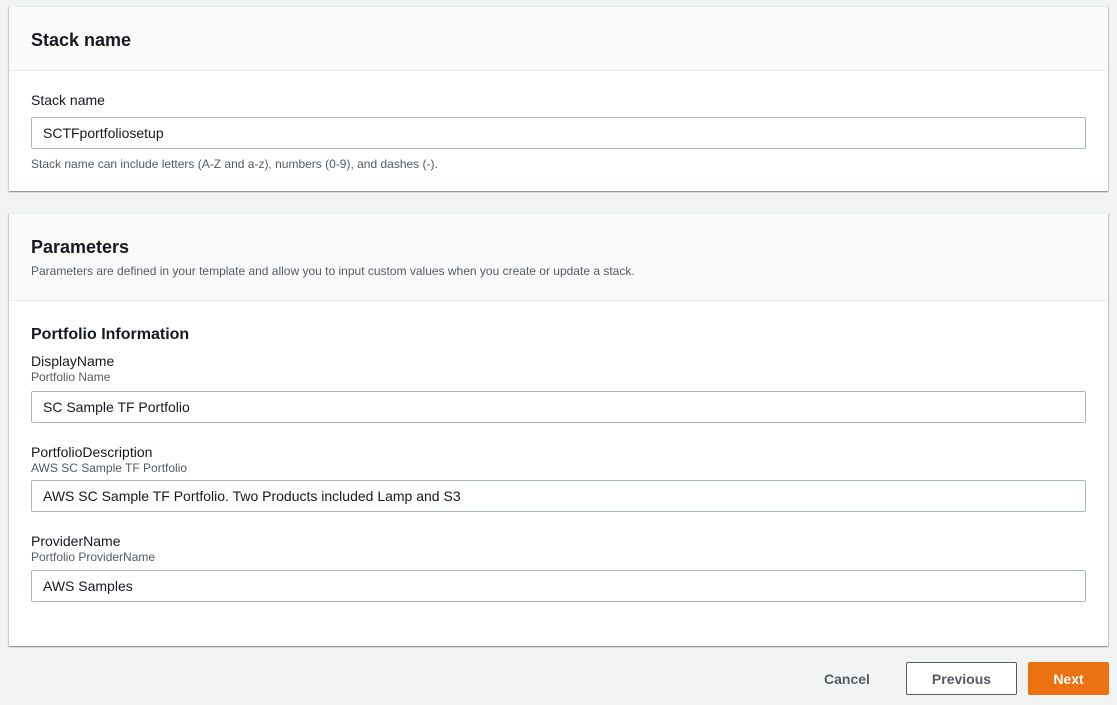 The image size is (1117, 705). I want to click on provider-name-sublabel: Portfolio ProviderName, so click(93, 557).